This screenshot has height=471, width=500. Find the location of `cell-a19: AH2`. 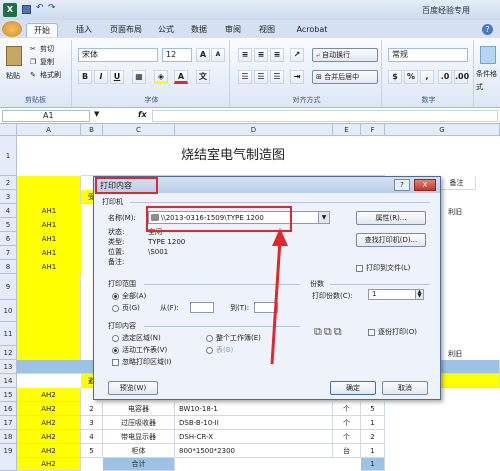

cell-a19: AH2 is located at coordinates (49, 451).